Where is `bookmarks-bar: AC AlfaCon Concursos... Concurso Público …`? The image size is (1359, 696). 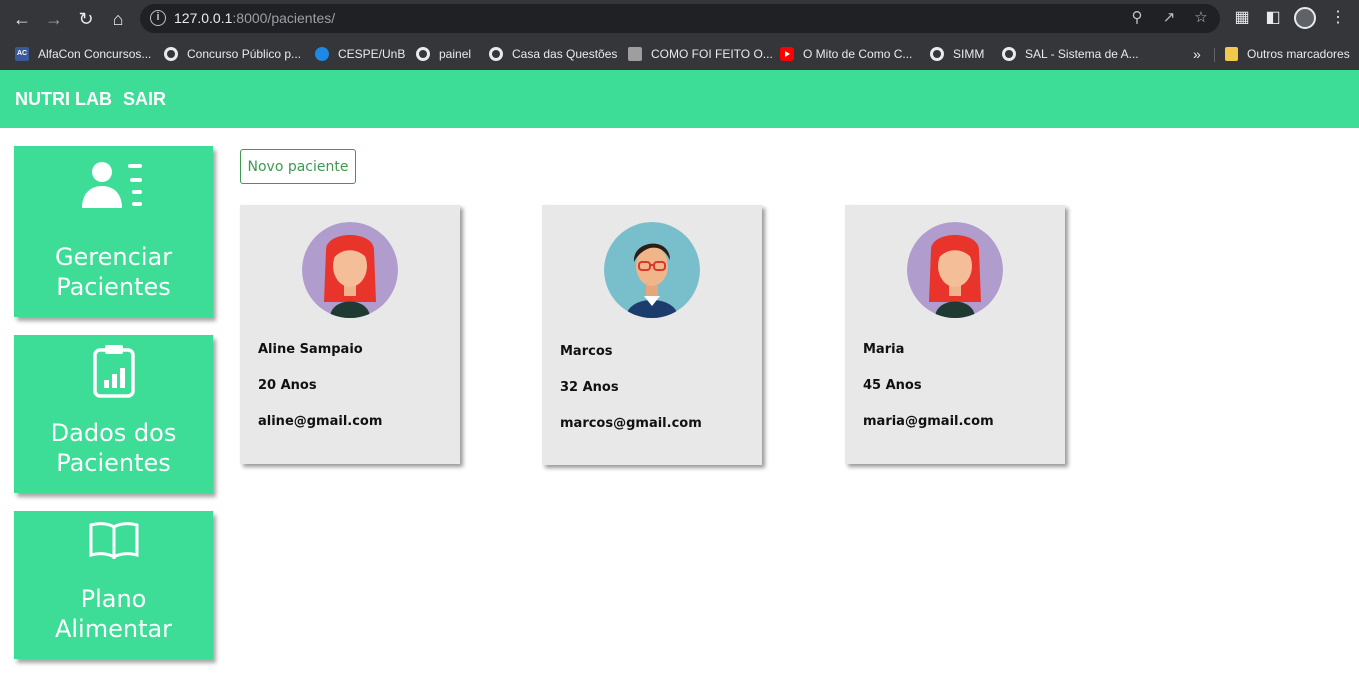
bookmarks-bar: AC AlfaCon Concursos... Concurso Público … is located at coordinates (679, 54).